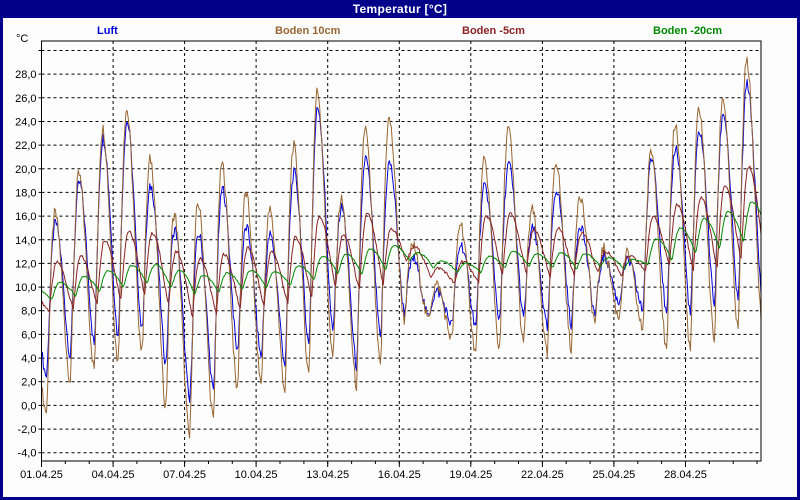  Describe the element at coordinates (25, 264) in the screenshot. I see `svg-text: 12,0` at that location.